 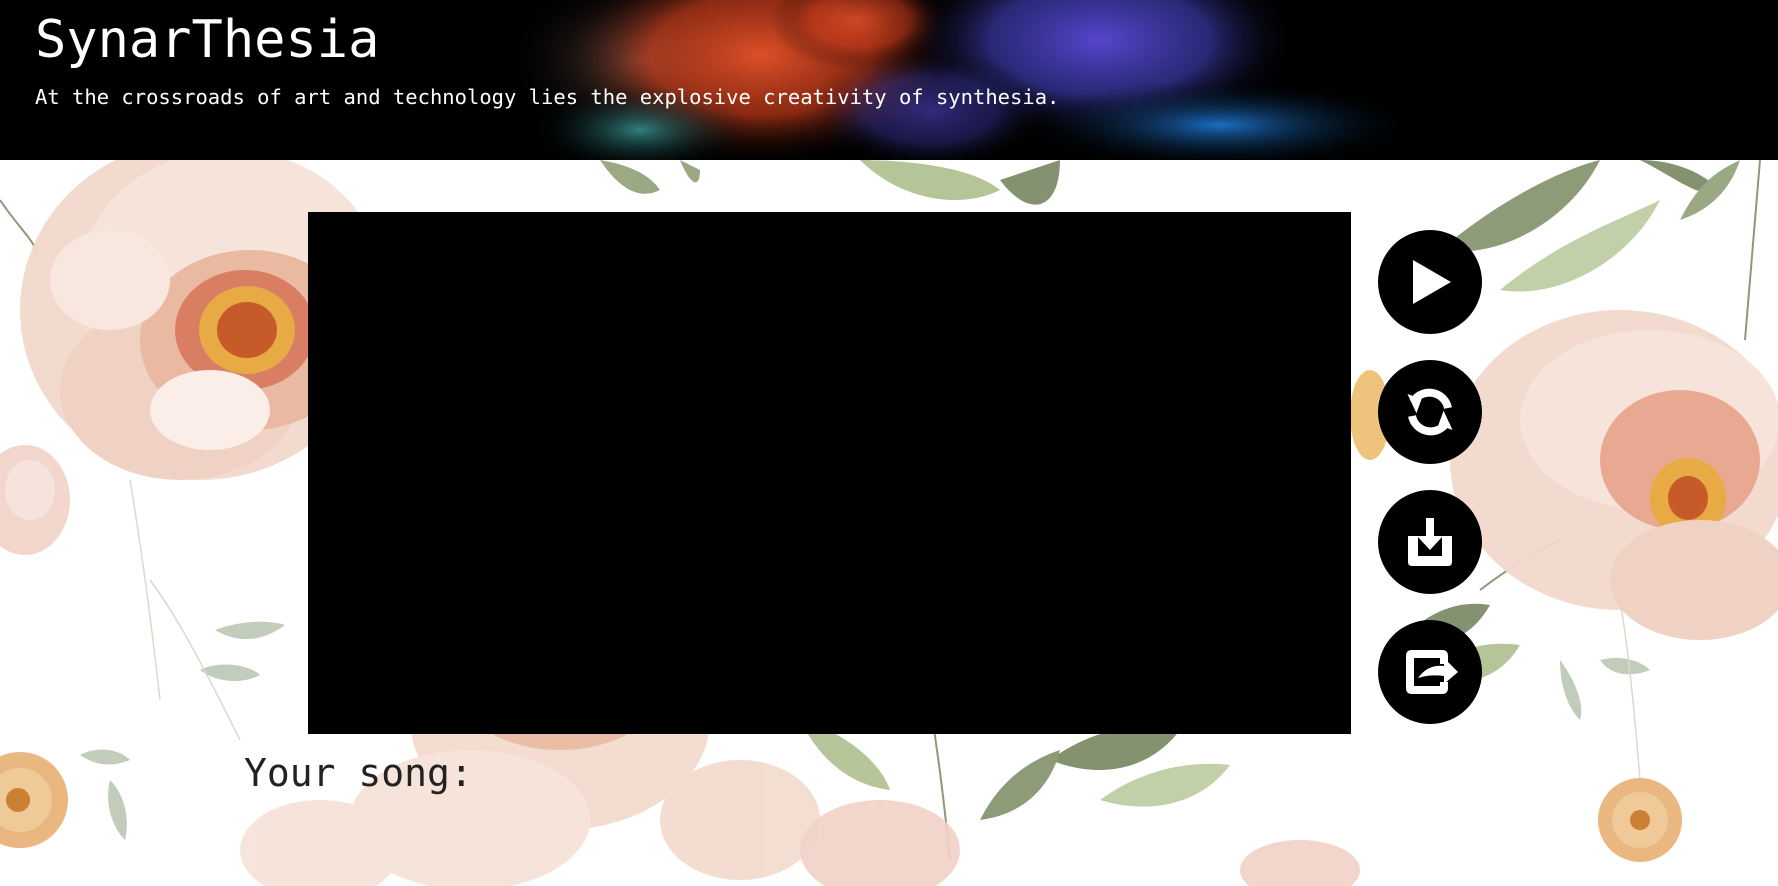 I want to click on song-label-text: Your song:, so click(x=358, y=773).